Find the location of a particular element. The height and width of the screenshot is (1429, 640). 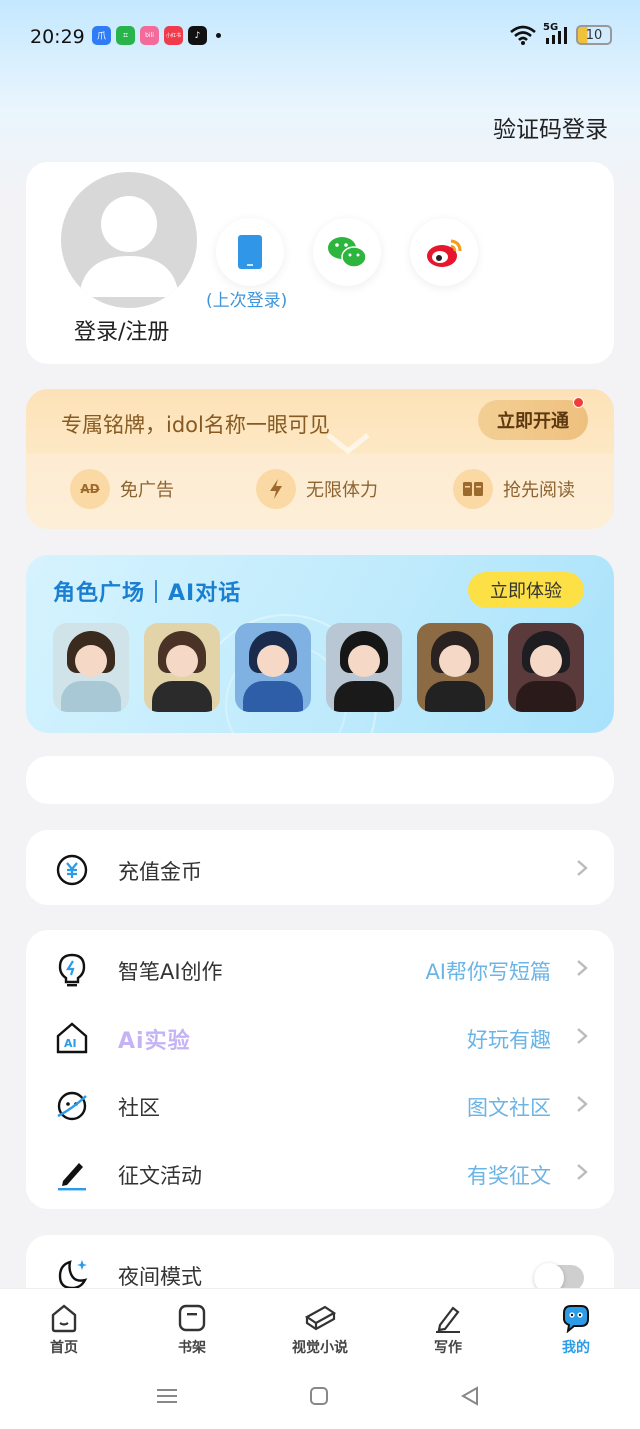

menu-label: 夜间模式 is located at coordinates (160, 1277).